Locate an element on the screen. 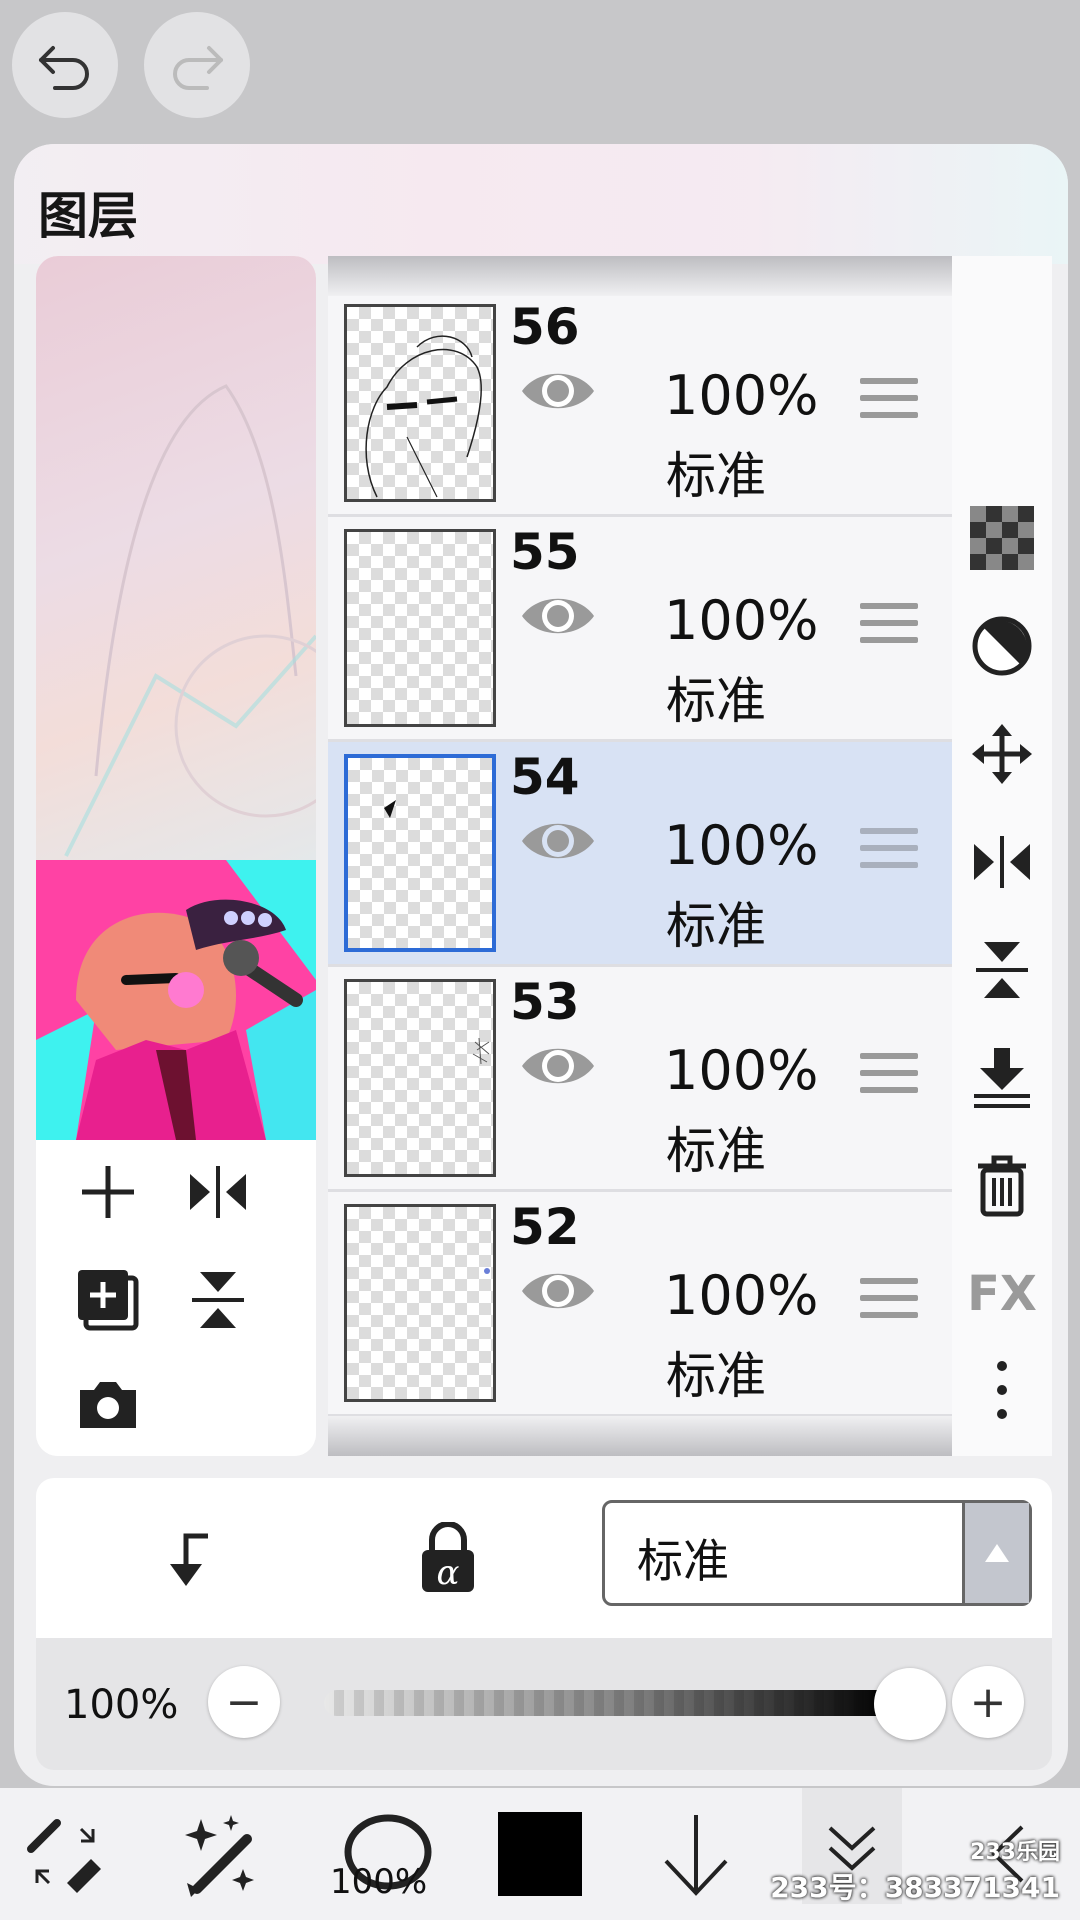 The image size is (1080, 1920). more-vertical-icon is located at coordinates (1002, 1390).